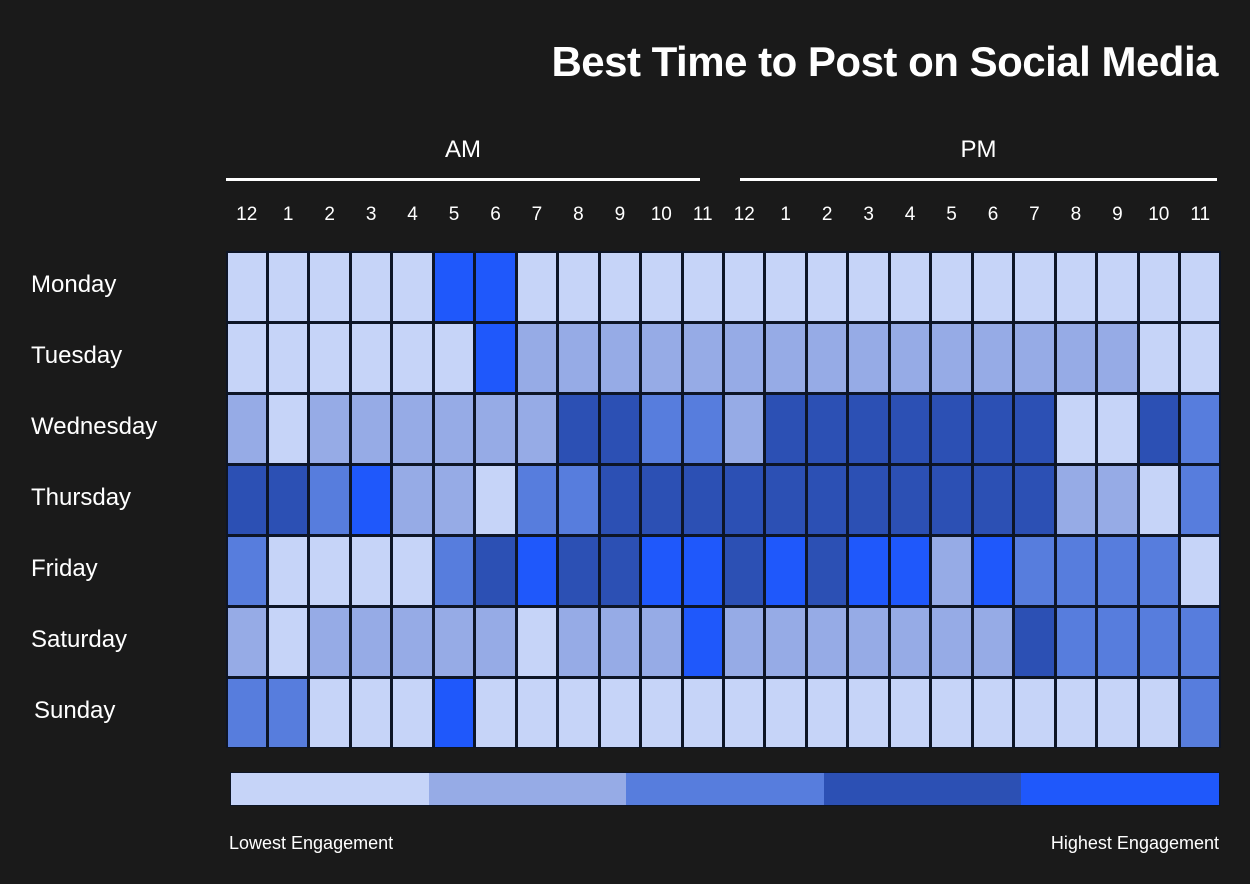 The height and width of the screenshot is (884, 1250). Describe the element at coordinates (81, 497) in the screenshot. I see `day-label: Thursday` at that location.